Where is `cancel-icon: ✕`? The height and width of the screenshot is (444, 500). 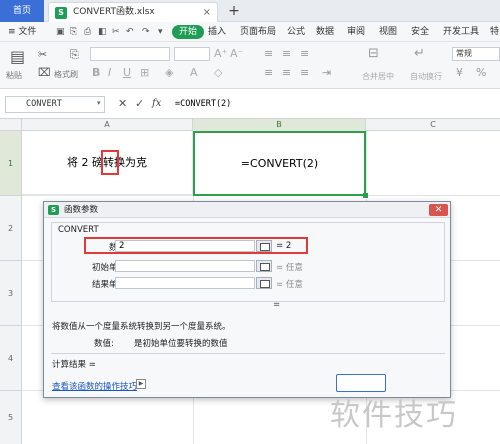
cancel-icon: ✕ is located at coordinates (122, 103).